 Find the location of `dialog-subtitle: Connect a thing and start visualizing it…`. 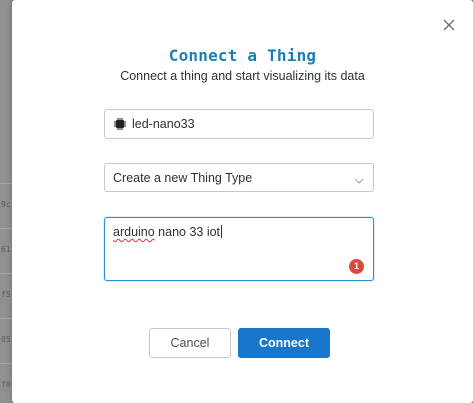

dialog-subtitle: Connect a thing and start visualizing it… is located at coordinates (242, 76).